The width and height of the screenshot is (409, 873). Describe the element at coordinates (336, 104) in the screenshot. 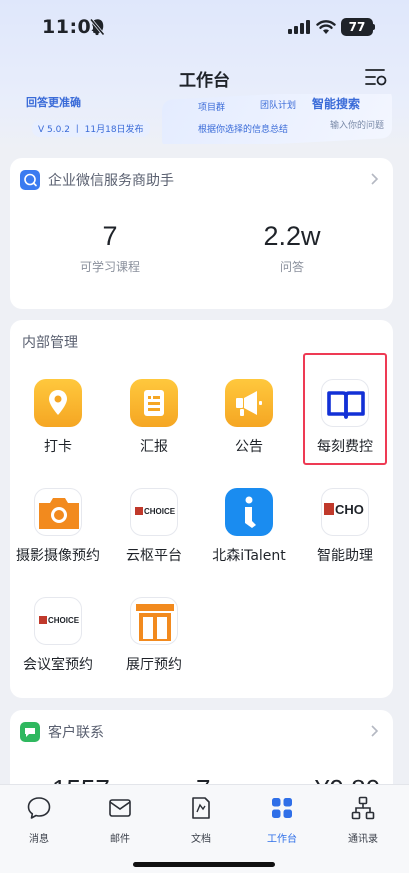

I see `banner-search-label: 智能搜索` at that location.